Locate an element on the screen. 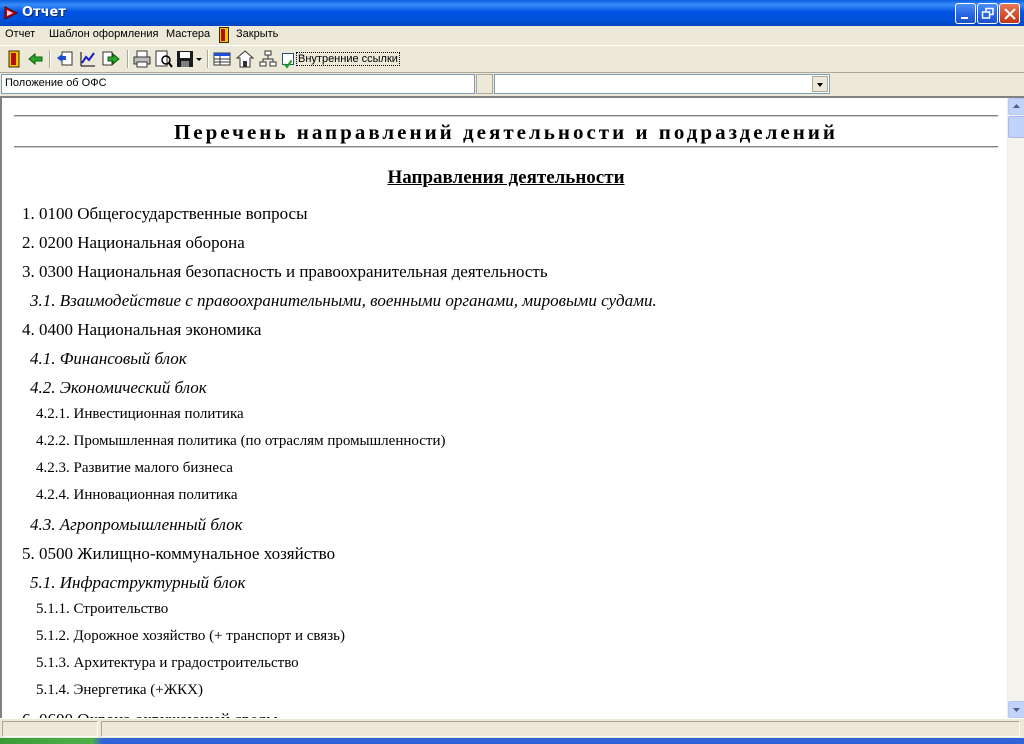 The image size is (1024, 744). address-row: Положение об ОФС is located at coordinates (512, 84).